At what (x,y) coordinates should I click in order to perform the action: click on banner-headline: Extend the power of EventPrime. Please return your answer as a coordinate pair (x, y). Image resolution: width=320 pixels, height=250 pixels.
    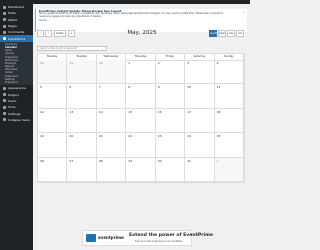
    Looking at the image, I should click on (171, 235).